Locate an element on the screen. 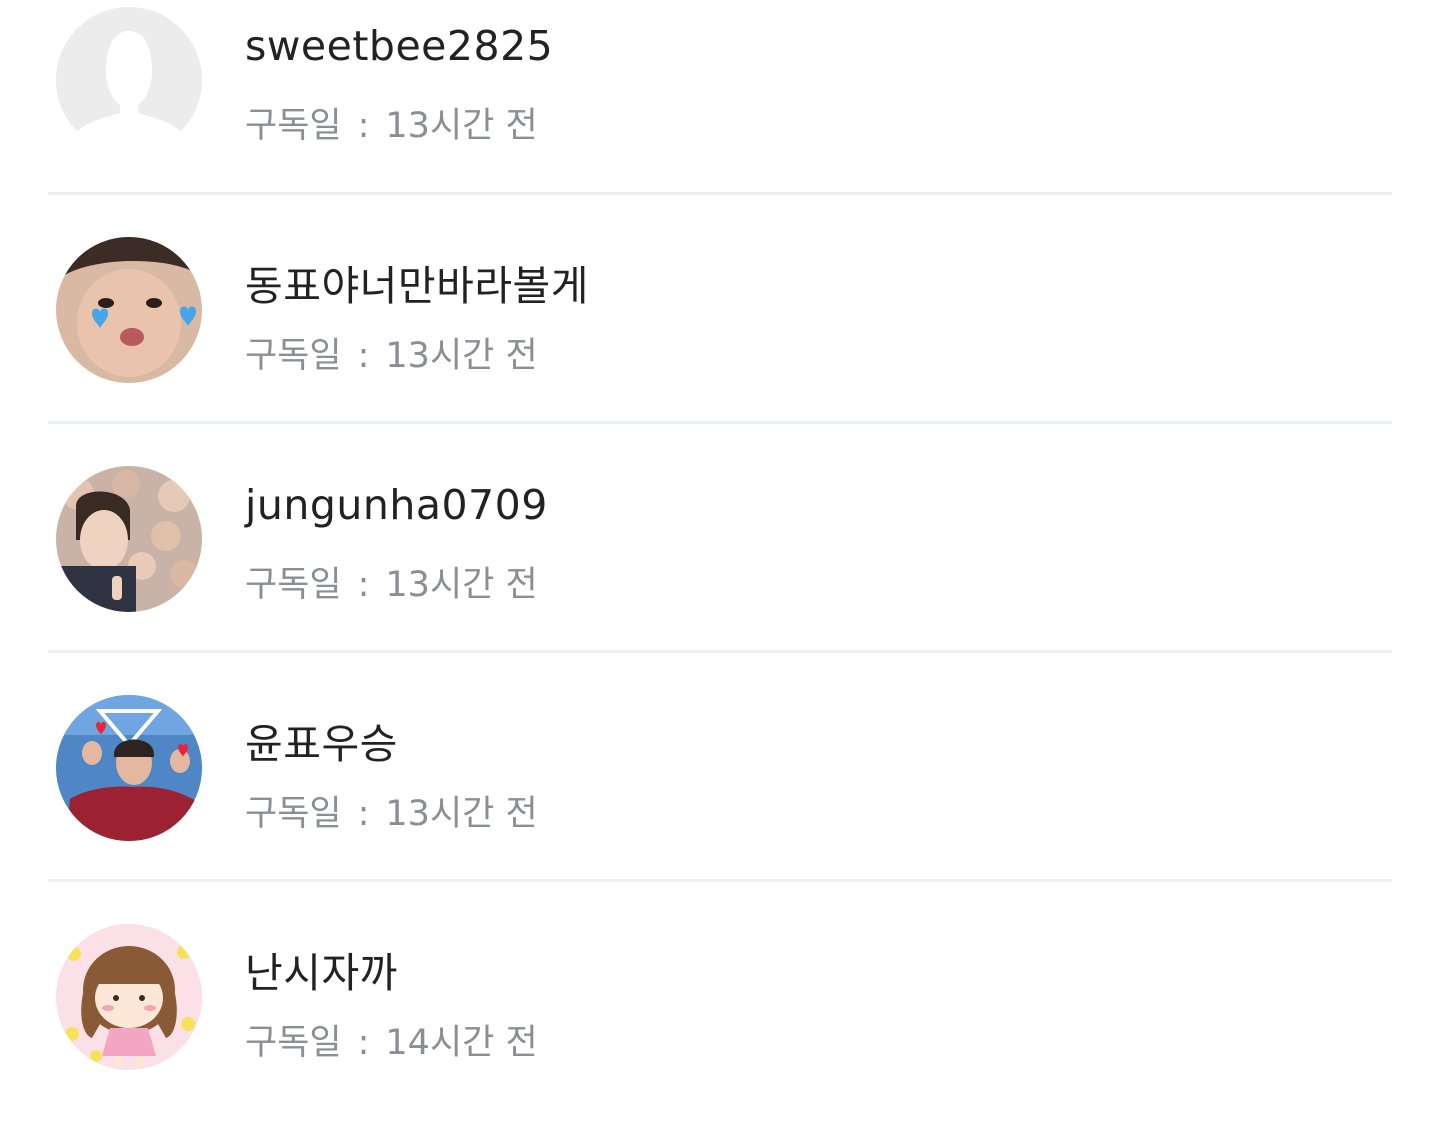 The width and height of the screenshot is (1440, 1145). subscription-time: 14시간 전 is located at coordinates (461, 1043).